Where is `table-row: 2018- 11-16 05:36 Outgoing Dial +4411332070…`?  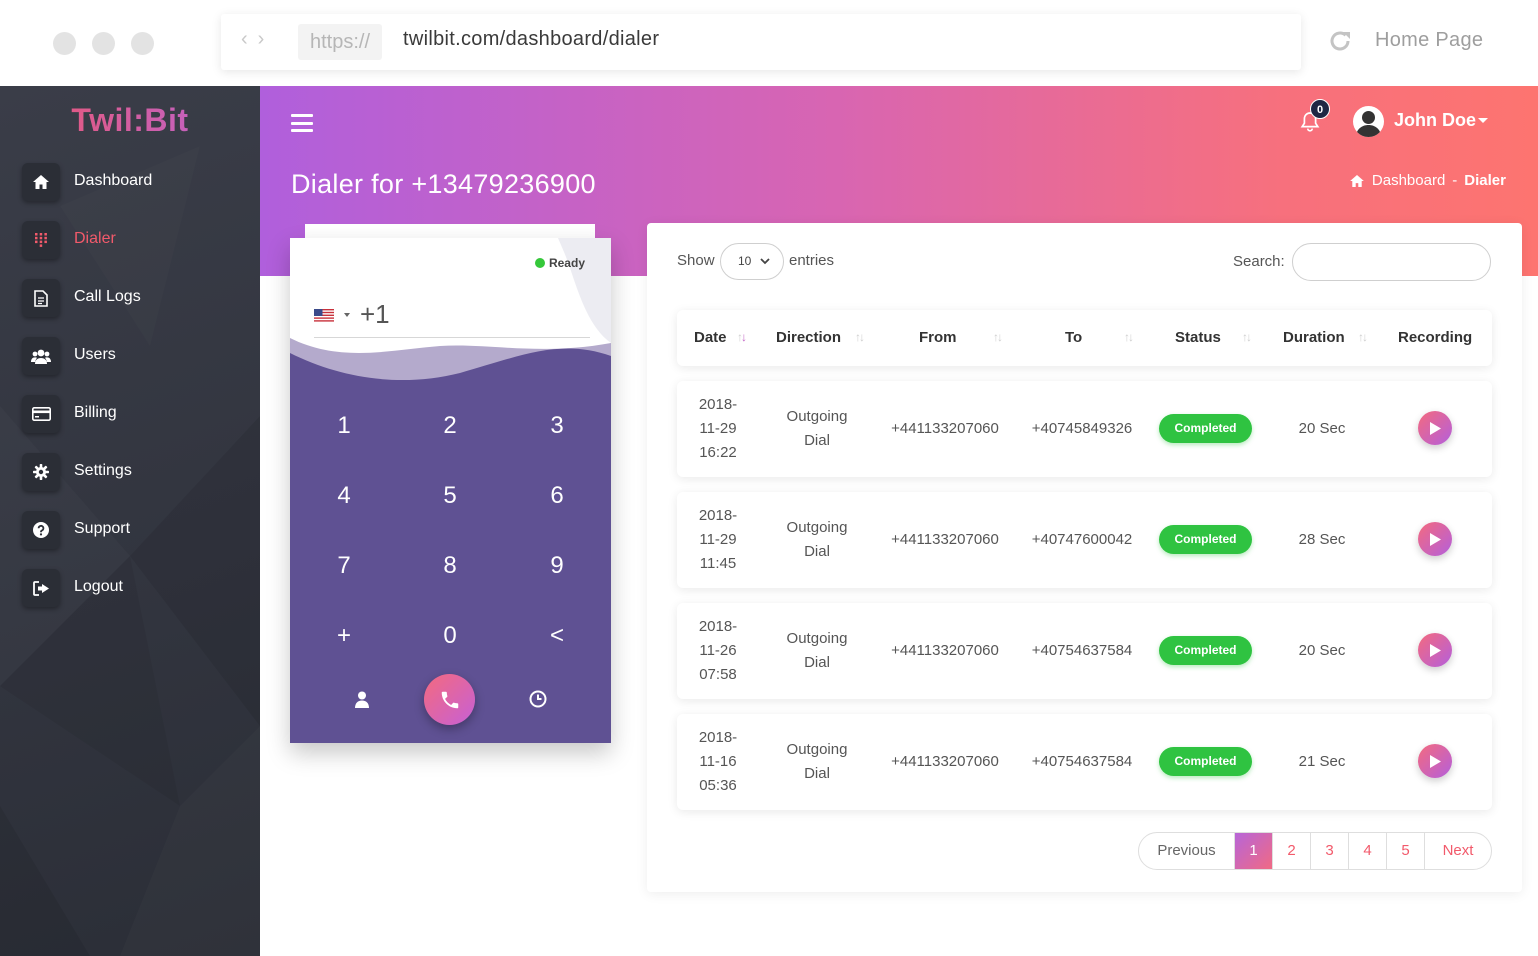 table-row: 2018- 11-16 05:36 Outgoing Dial +4411332070… is located at coordinates (1084, 762).